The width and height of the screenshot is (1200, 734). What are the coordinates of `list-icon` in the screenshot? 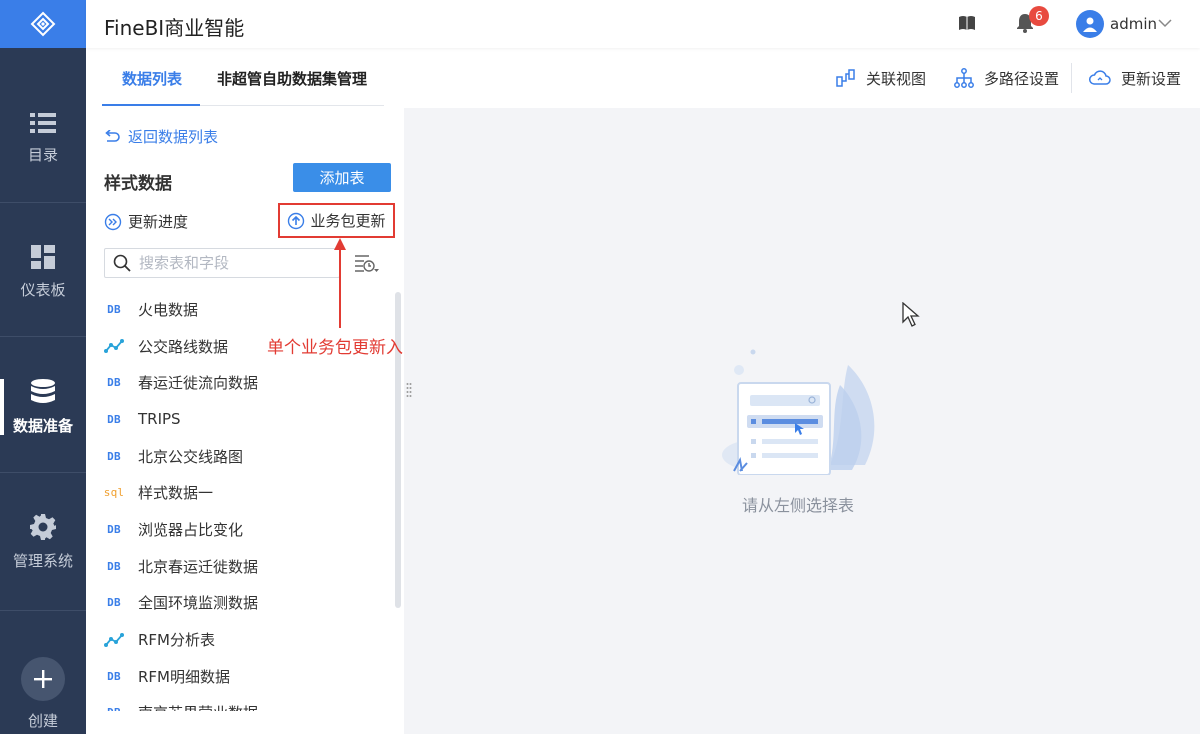 It's located at (43, 122).